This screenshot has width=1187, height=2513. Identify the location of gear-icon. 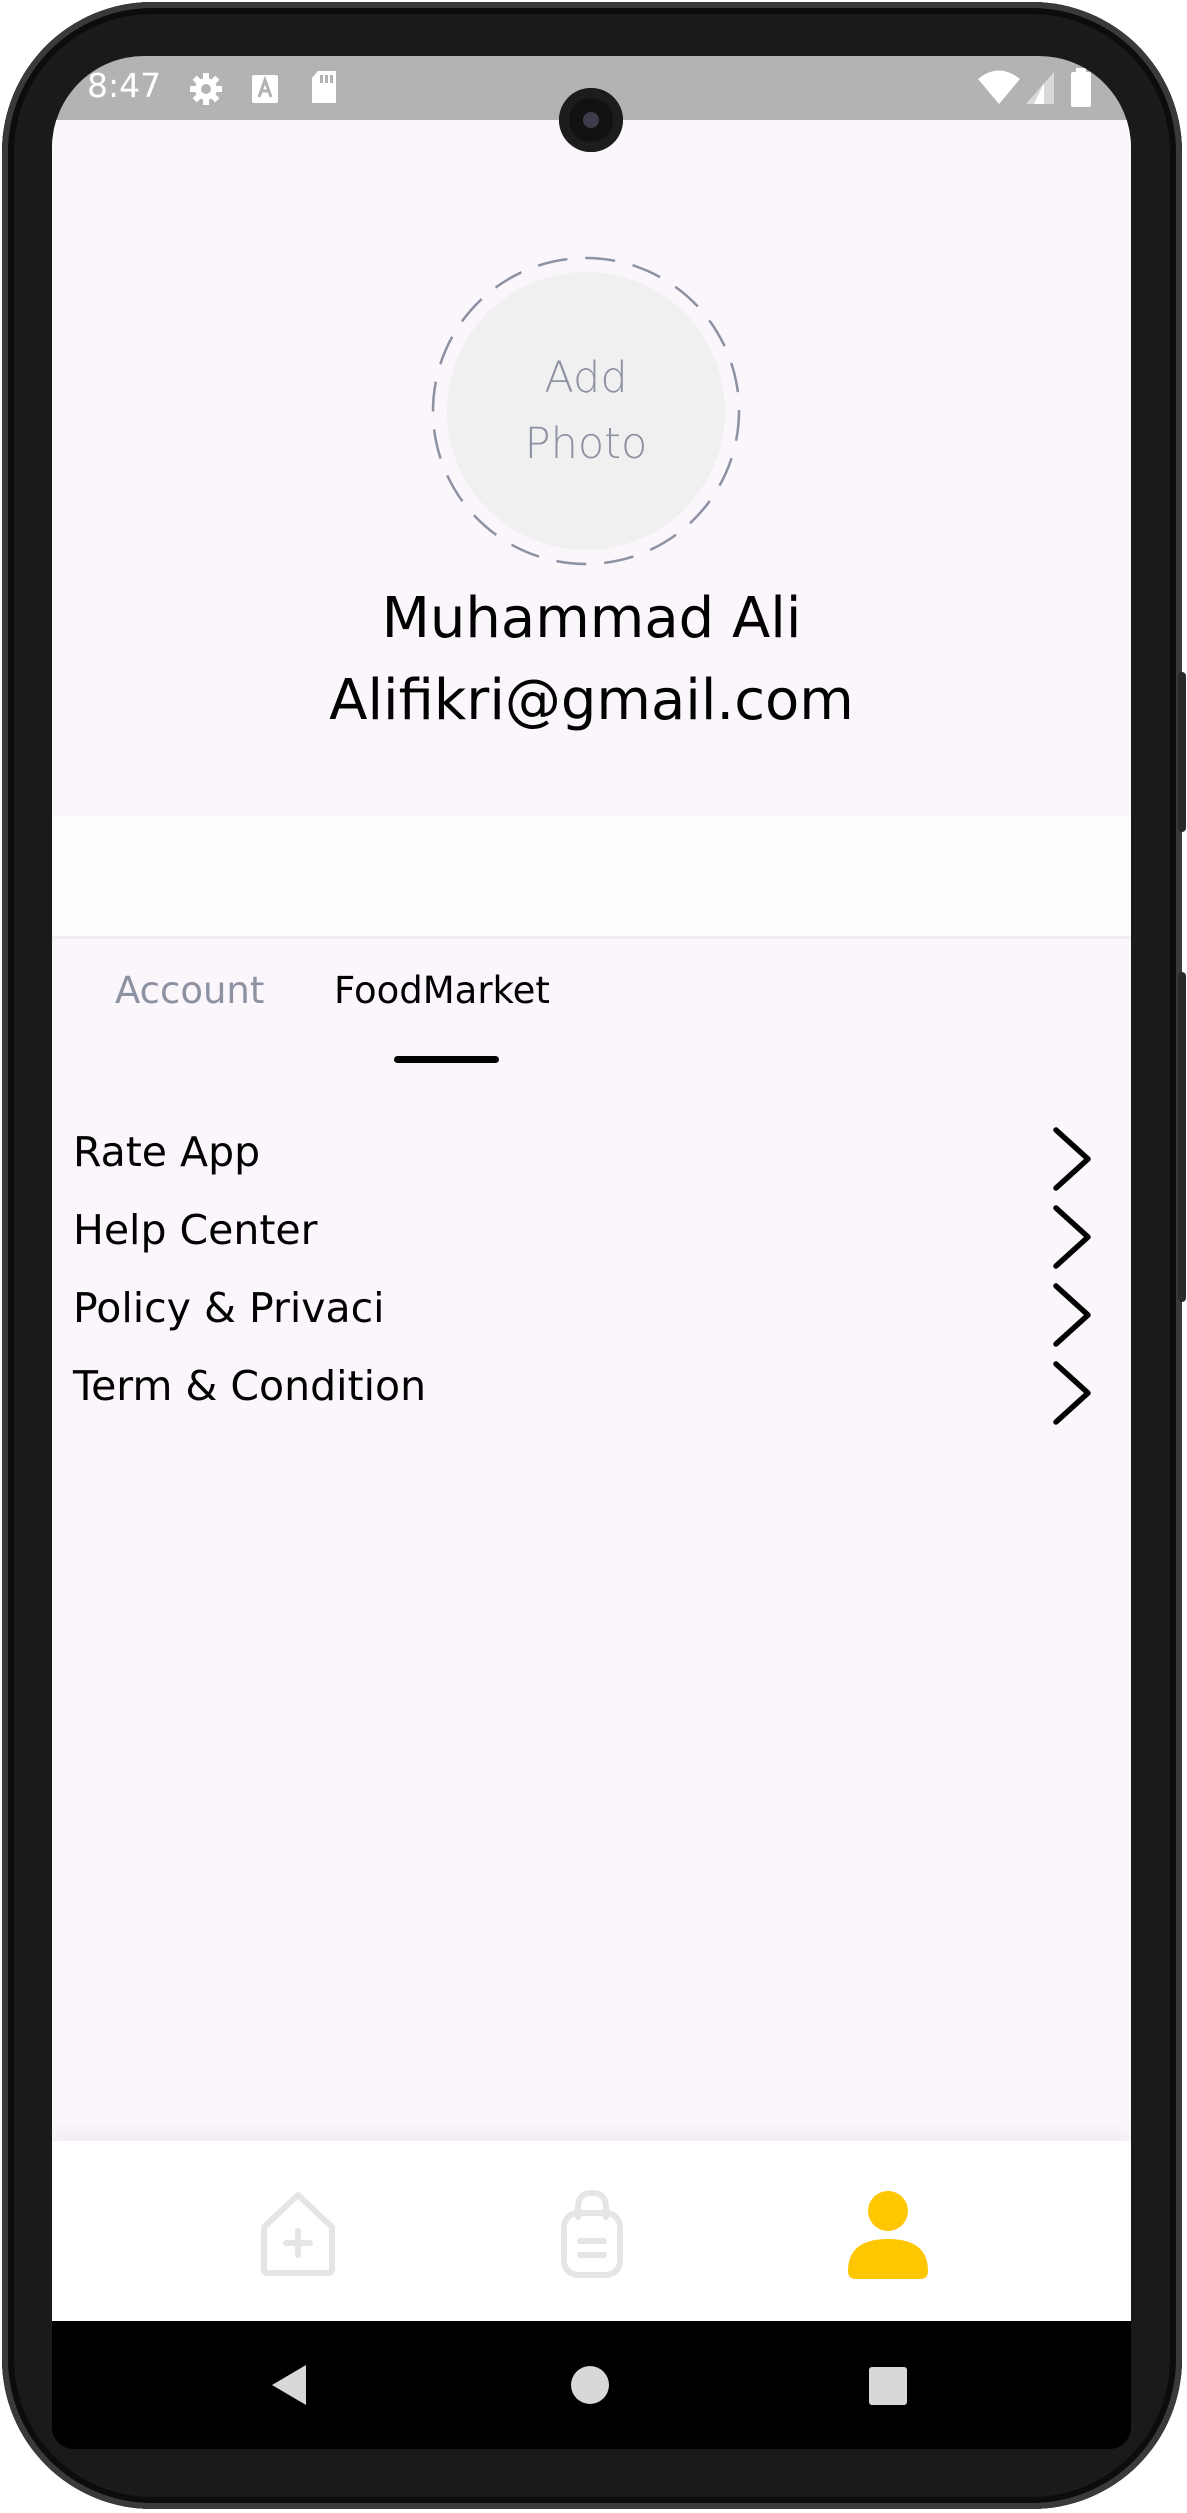
(206, 89).